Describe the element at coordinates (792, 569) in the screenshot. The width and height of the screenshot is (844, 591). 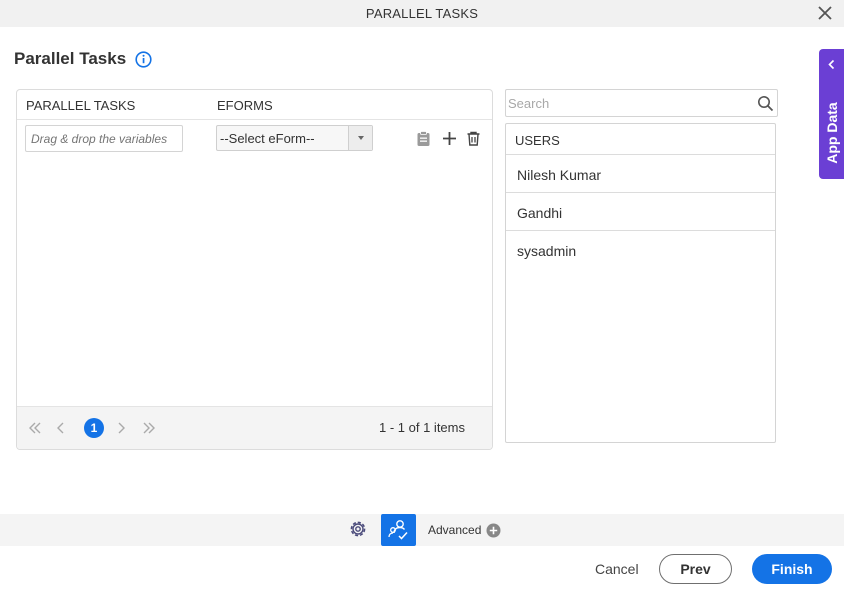
I see `finish-button: Finish` at that location.